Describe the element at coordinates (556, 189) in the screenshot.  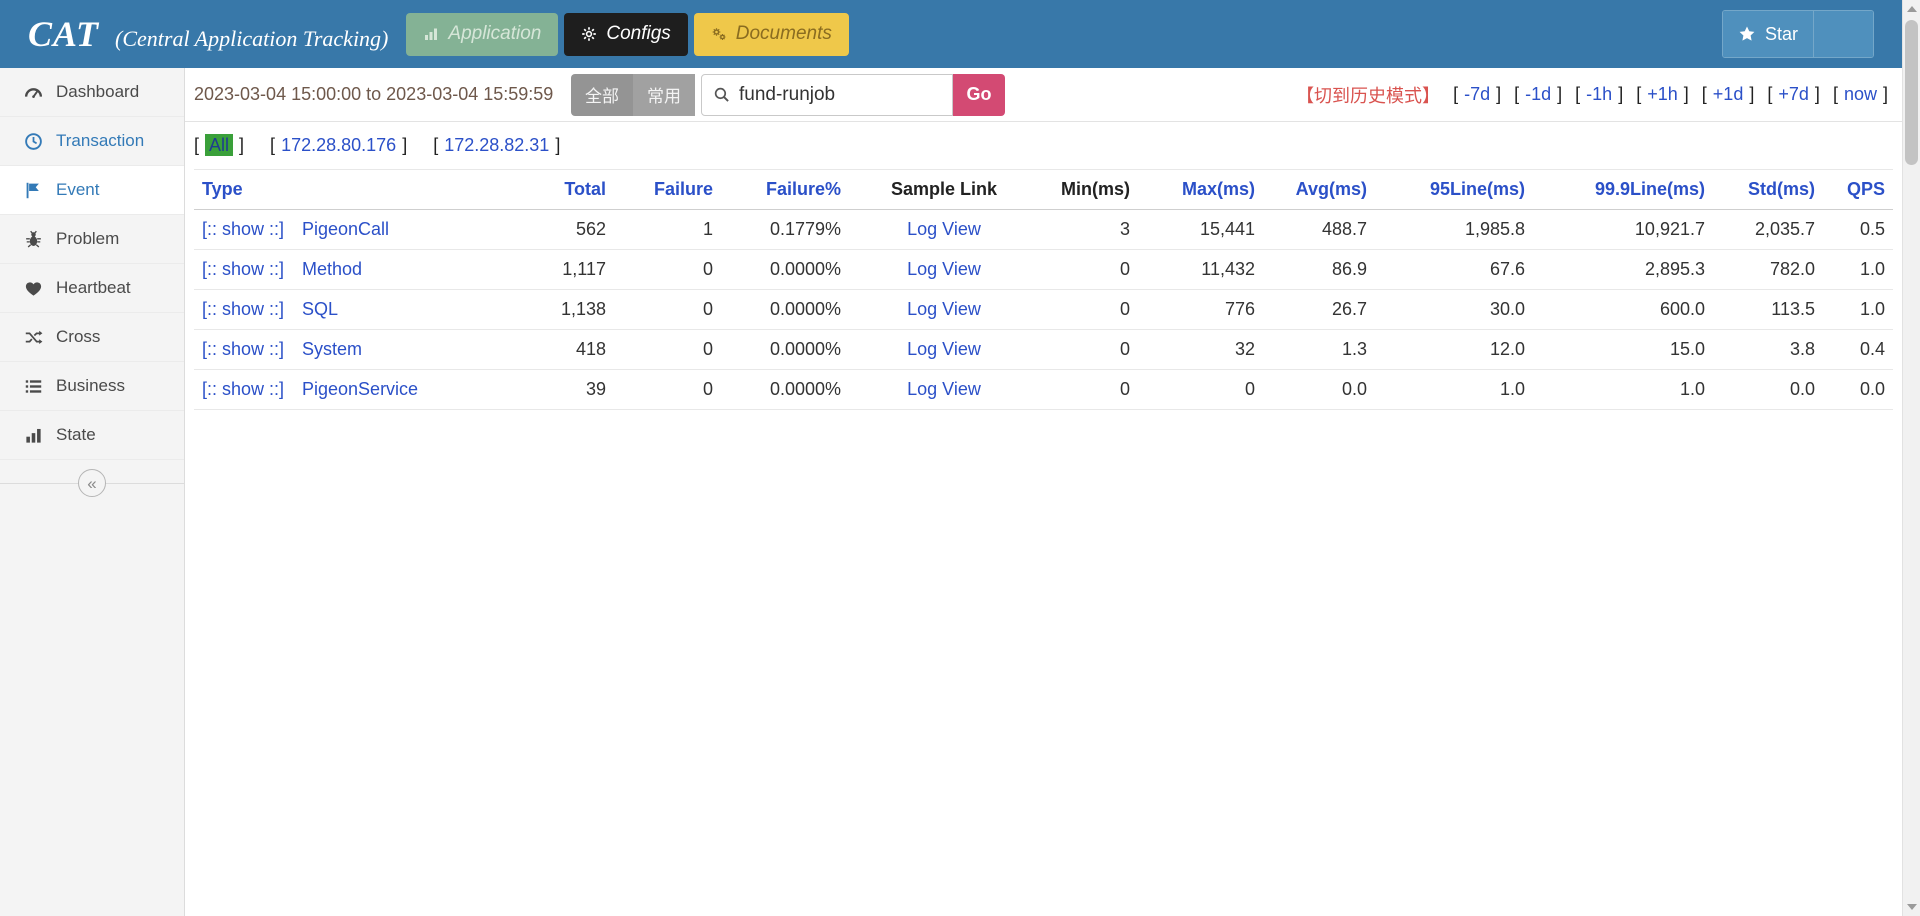
I see `col-header-total: Total` at that location.